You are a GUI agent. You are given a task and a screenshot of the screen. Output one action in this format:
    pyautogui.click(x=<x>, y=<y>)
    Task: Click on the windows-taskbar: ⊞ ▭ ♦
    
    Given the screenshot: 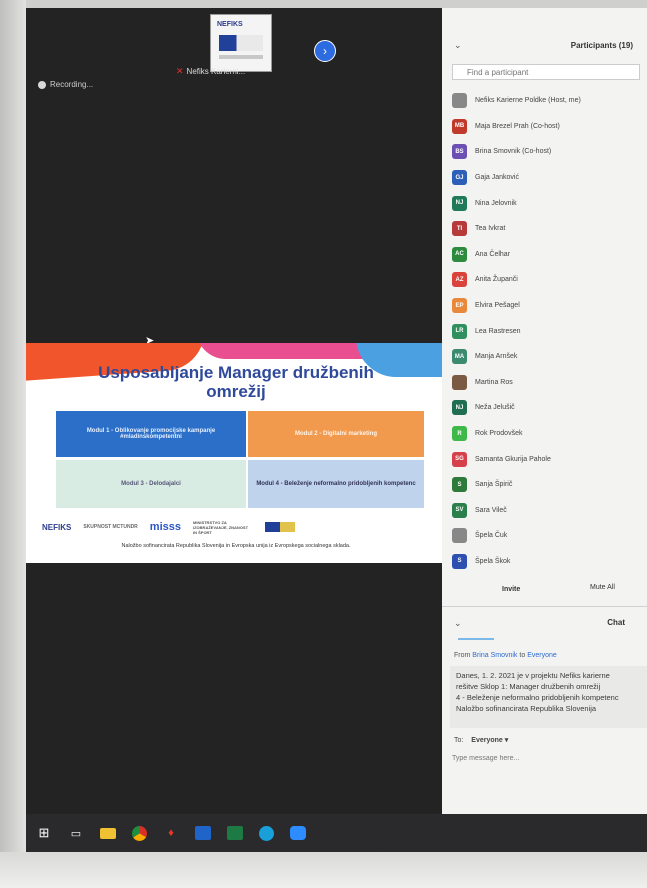 What is the action you would take?
    pyautogui.click(x=336, y=833)
    